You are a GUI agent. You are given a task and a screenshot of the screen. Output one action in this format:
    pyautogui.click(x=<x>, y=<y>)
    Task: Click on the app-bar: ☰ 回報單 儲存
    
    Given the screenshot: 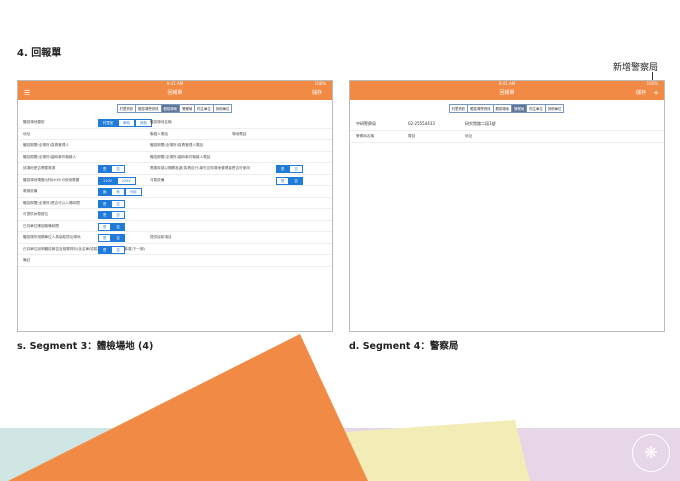 What is the action you would take?
    pyautogui.click(x=175, y=93)
    